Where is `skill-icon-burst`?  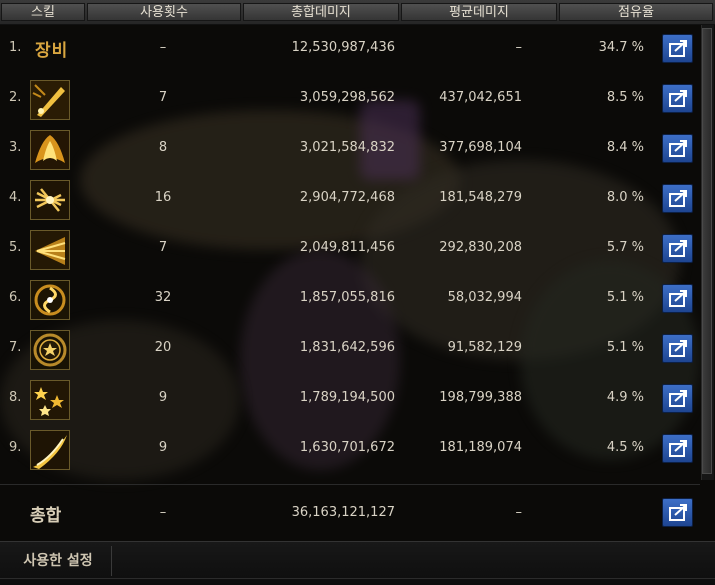 skill-icon-burst is located at coordinates (50, 200).